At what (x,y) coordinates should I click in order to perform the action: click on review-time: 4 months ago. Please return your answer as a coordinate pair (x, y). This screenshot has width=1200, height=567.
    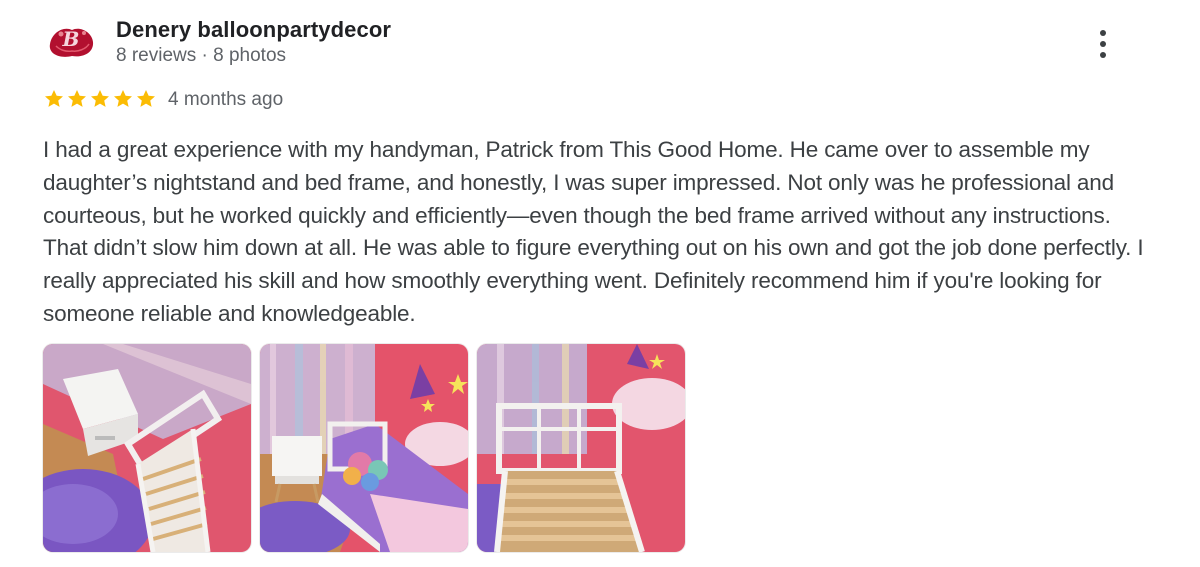
    Looking at the image, I should click on (226, 99).